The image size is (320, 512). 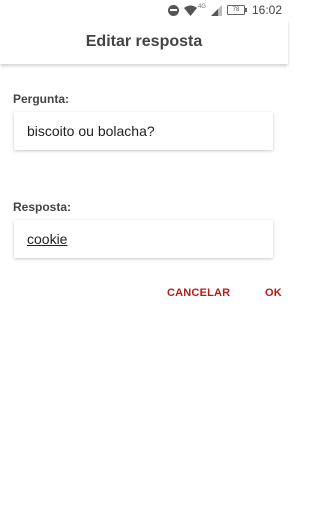 I want to click on app-bar: Editar resposta, so click(x=144, y=42).